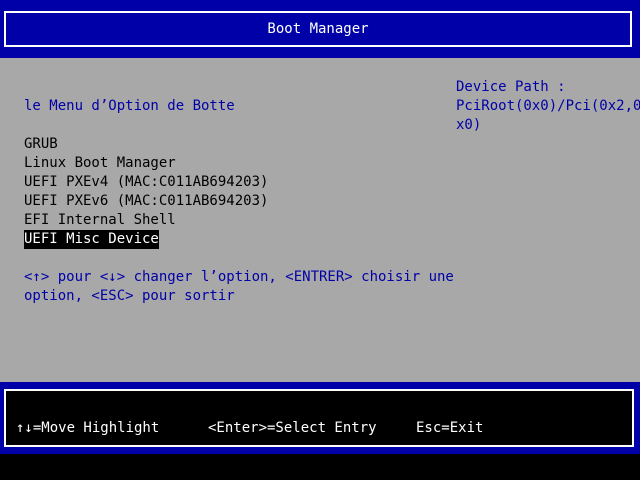 The height and width of the screenshot is (480, 640). What do you see at coordinates (511, 87) in the screenshot?
I see `device-path-label: Device Path :` at bounding box center [511, 87].